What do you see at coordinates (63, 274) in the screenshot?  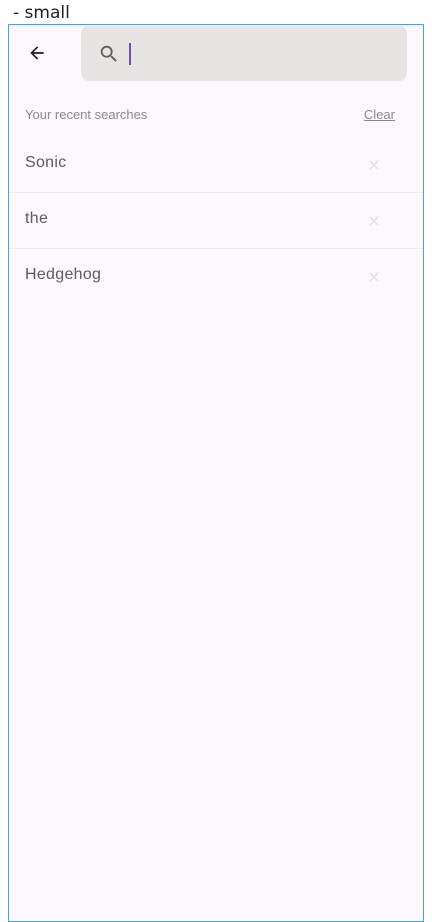 I see `recent-search-label: Hedgehog` at bounding box center [63, 274].